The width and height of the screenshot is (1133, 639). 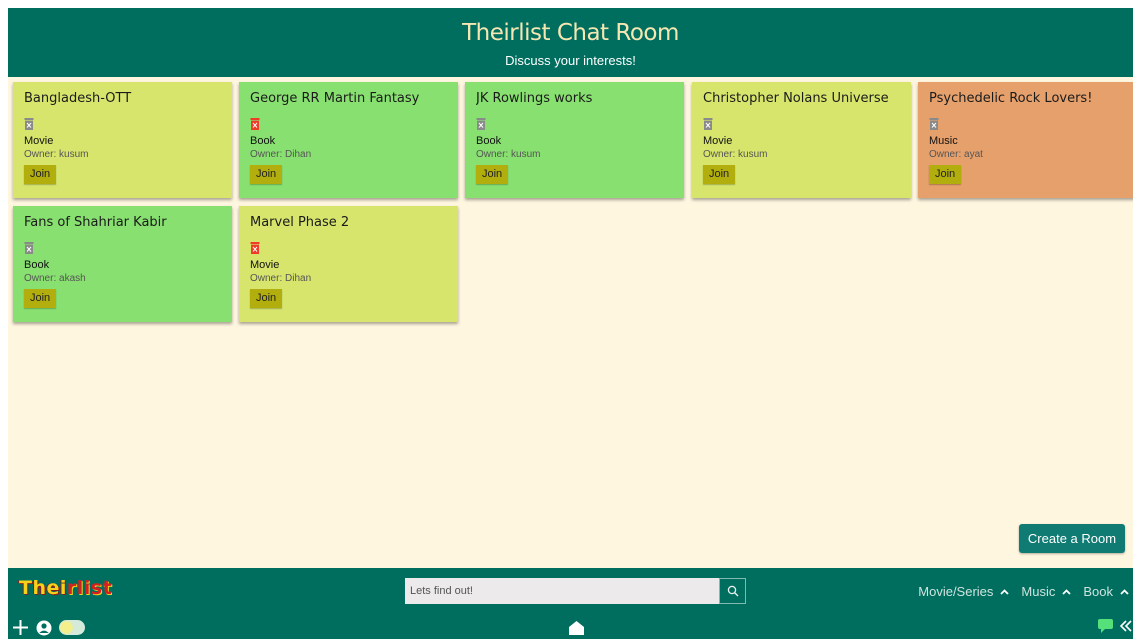 I want to click on nav-music: Music, so click(x=1046, y=591).